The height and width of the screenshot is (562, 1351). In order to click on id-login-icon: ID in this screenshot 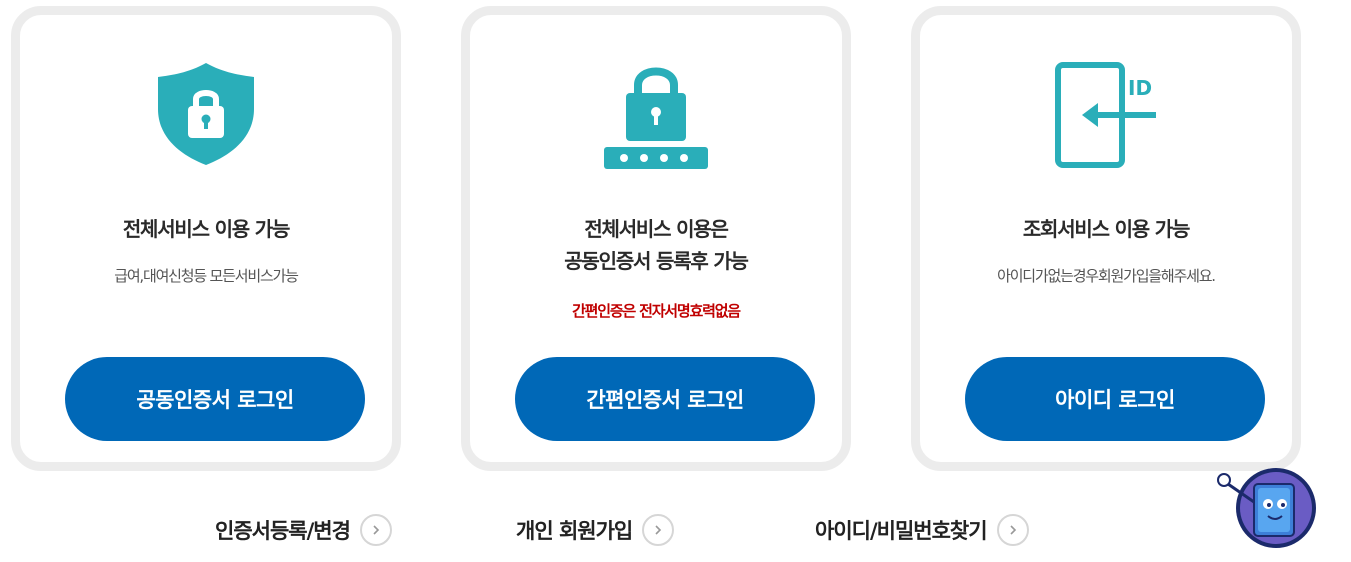, I will do `click(1105, 115)`.